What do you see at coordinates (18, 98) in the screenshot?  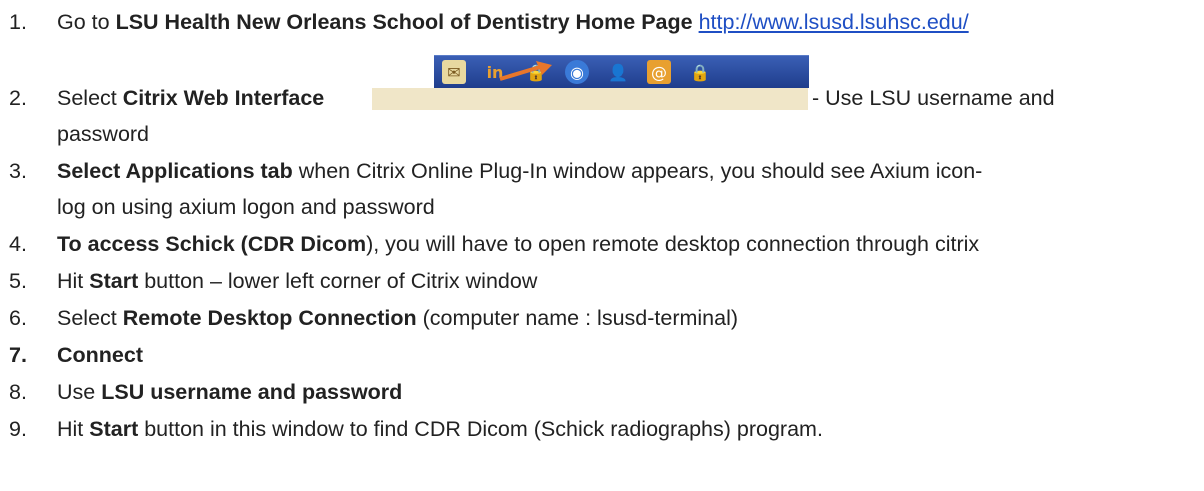 I see `step-number: 2.` at bounding box center [18, 98].